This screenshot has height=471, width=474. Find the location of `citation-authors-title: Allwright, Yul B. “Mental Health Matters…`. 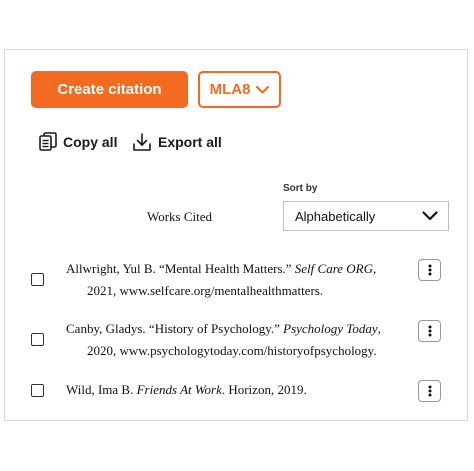

citation-authors-title: Allwright, Yul B. “Mental Health Matters… is located at coordinates (180, 268).